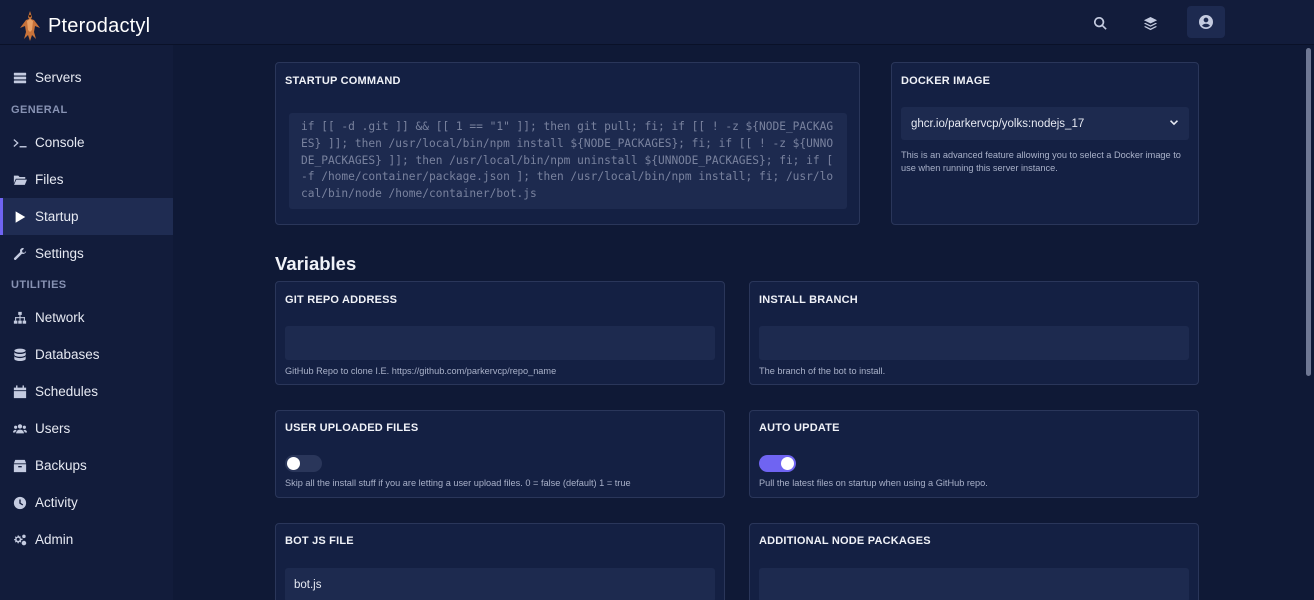 This screenshot has width=1314, height=600. I want to click on auto-update-toggle, so click(777, 463).